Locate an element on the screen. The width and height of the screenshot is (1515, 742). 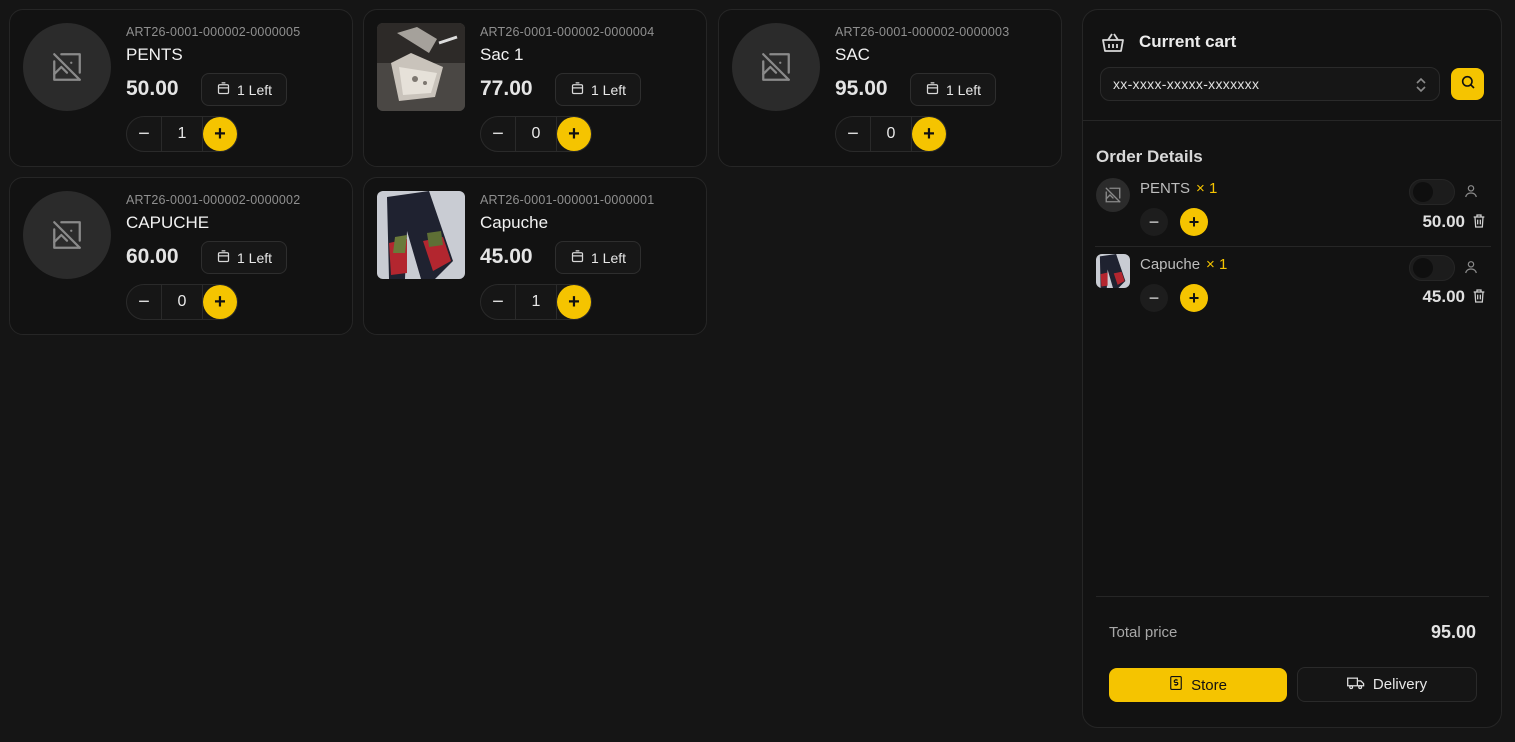
line-item-name: Capuche × 1 is located at coordinates (1183, 264).